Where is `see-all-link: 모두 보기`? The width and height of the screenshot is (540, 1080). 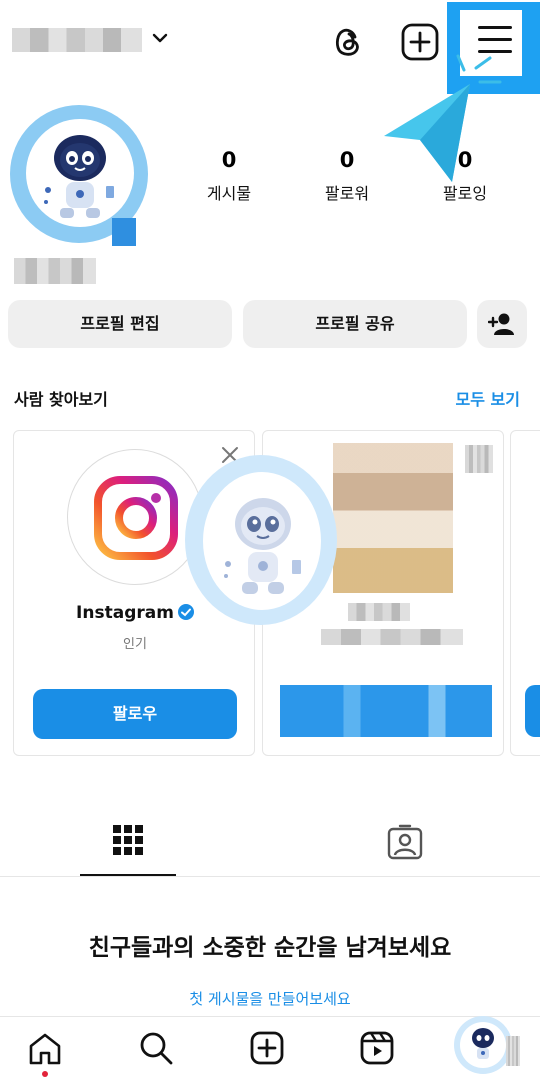
see-all-link: 모두 보기 is located at coordinates (488, 398).